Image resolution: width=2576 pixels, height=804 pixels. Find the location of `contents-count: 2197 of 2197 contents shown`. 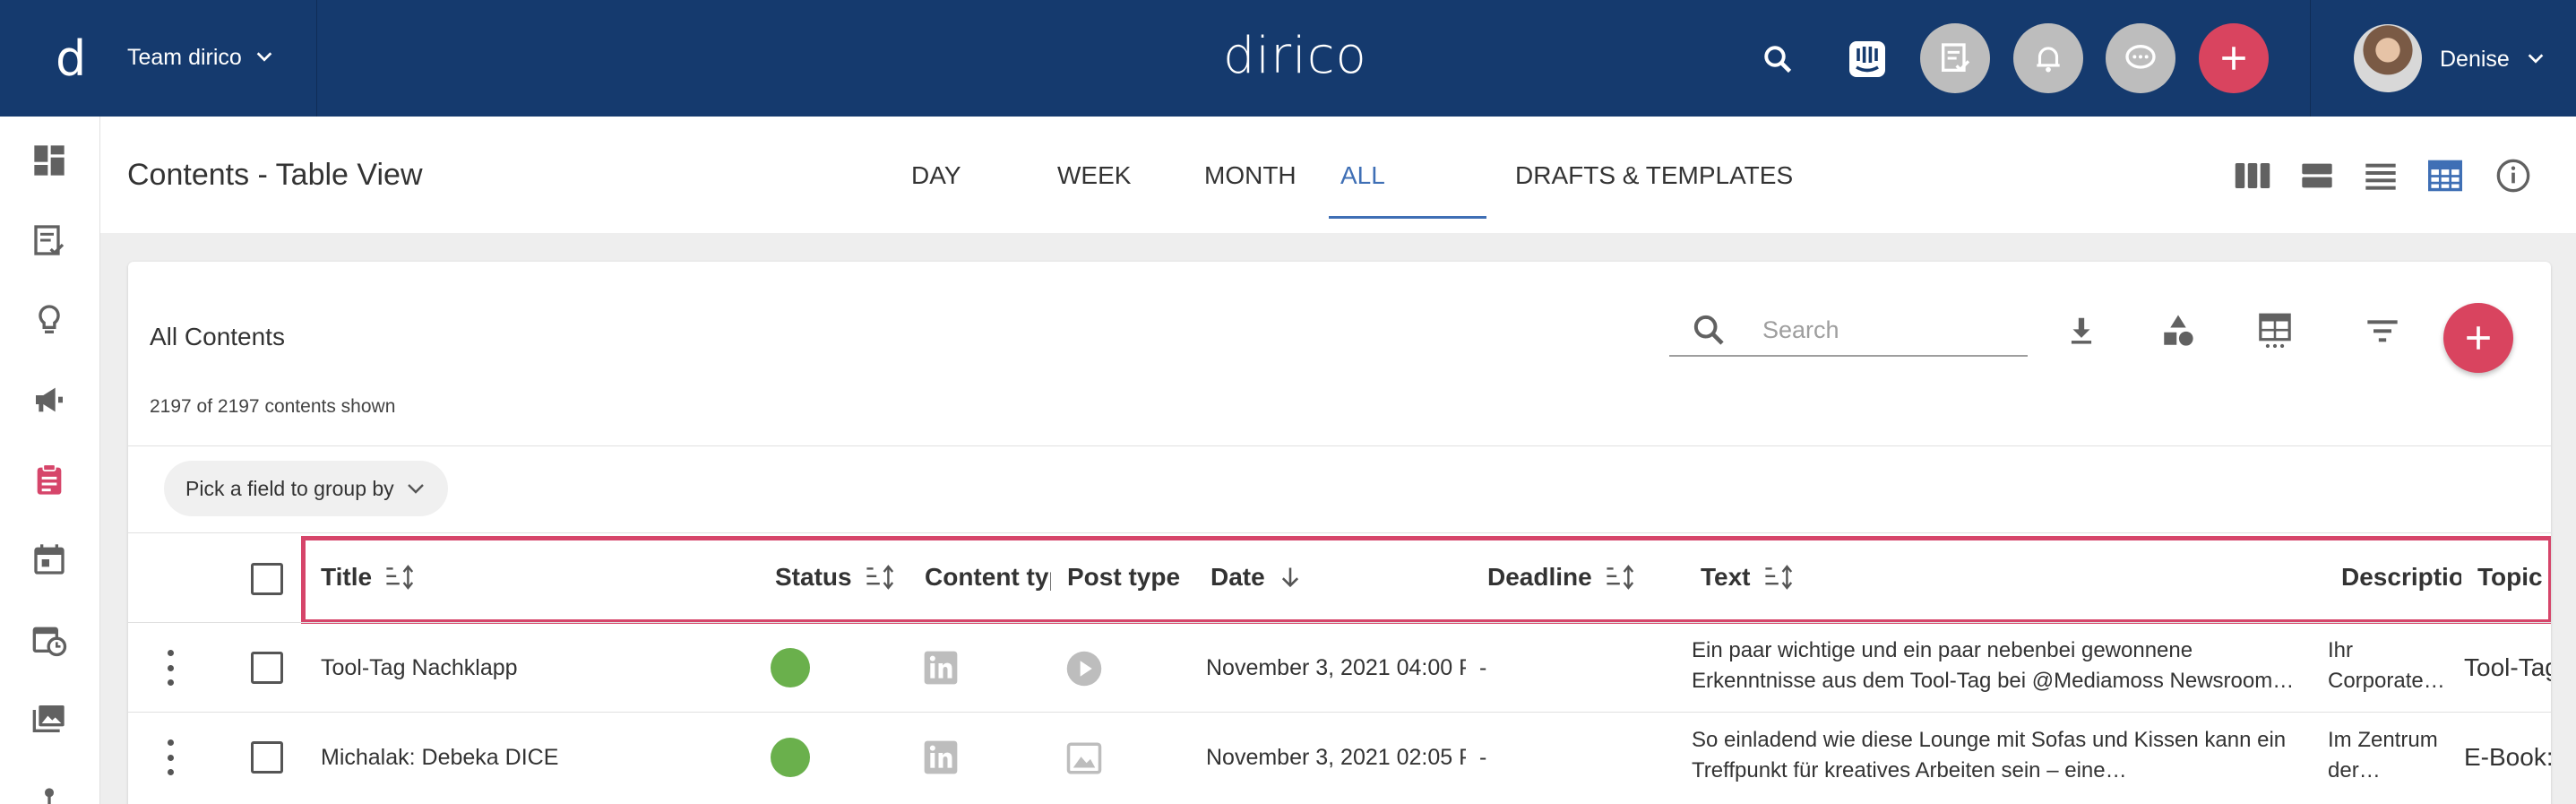

contents-count: 2197 of 2197 contents shown is located at coordinates (273, 406).